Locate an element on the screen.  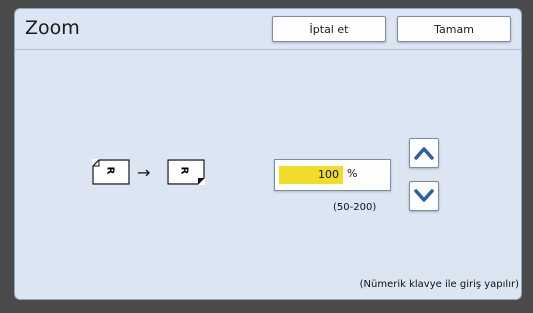
increase-button is located at coordinates (424, 153).